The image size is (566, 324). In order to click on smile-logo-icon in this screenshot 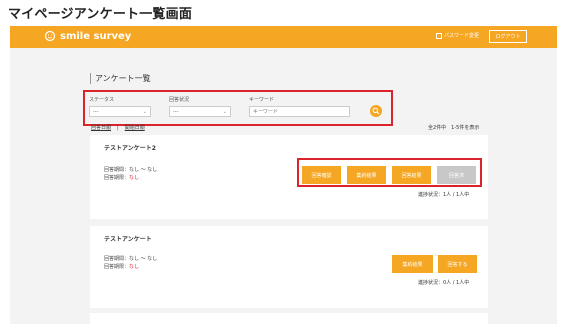, I will do `click(50, 36)`.